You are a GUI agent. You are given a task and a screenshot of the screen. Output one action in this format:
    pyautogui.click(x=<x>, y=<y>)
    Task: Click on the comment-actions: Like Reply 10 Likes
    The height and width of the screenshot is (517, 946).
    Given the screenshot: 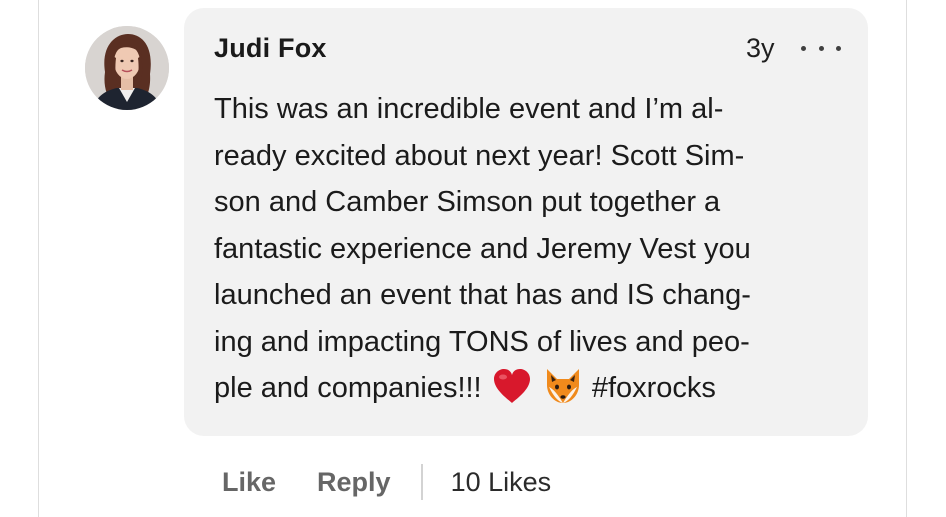 What is the action you would take?
    pyautogui.click(x=386, y=482)
    